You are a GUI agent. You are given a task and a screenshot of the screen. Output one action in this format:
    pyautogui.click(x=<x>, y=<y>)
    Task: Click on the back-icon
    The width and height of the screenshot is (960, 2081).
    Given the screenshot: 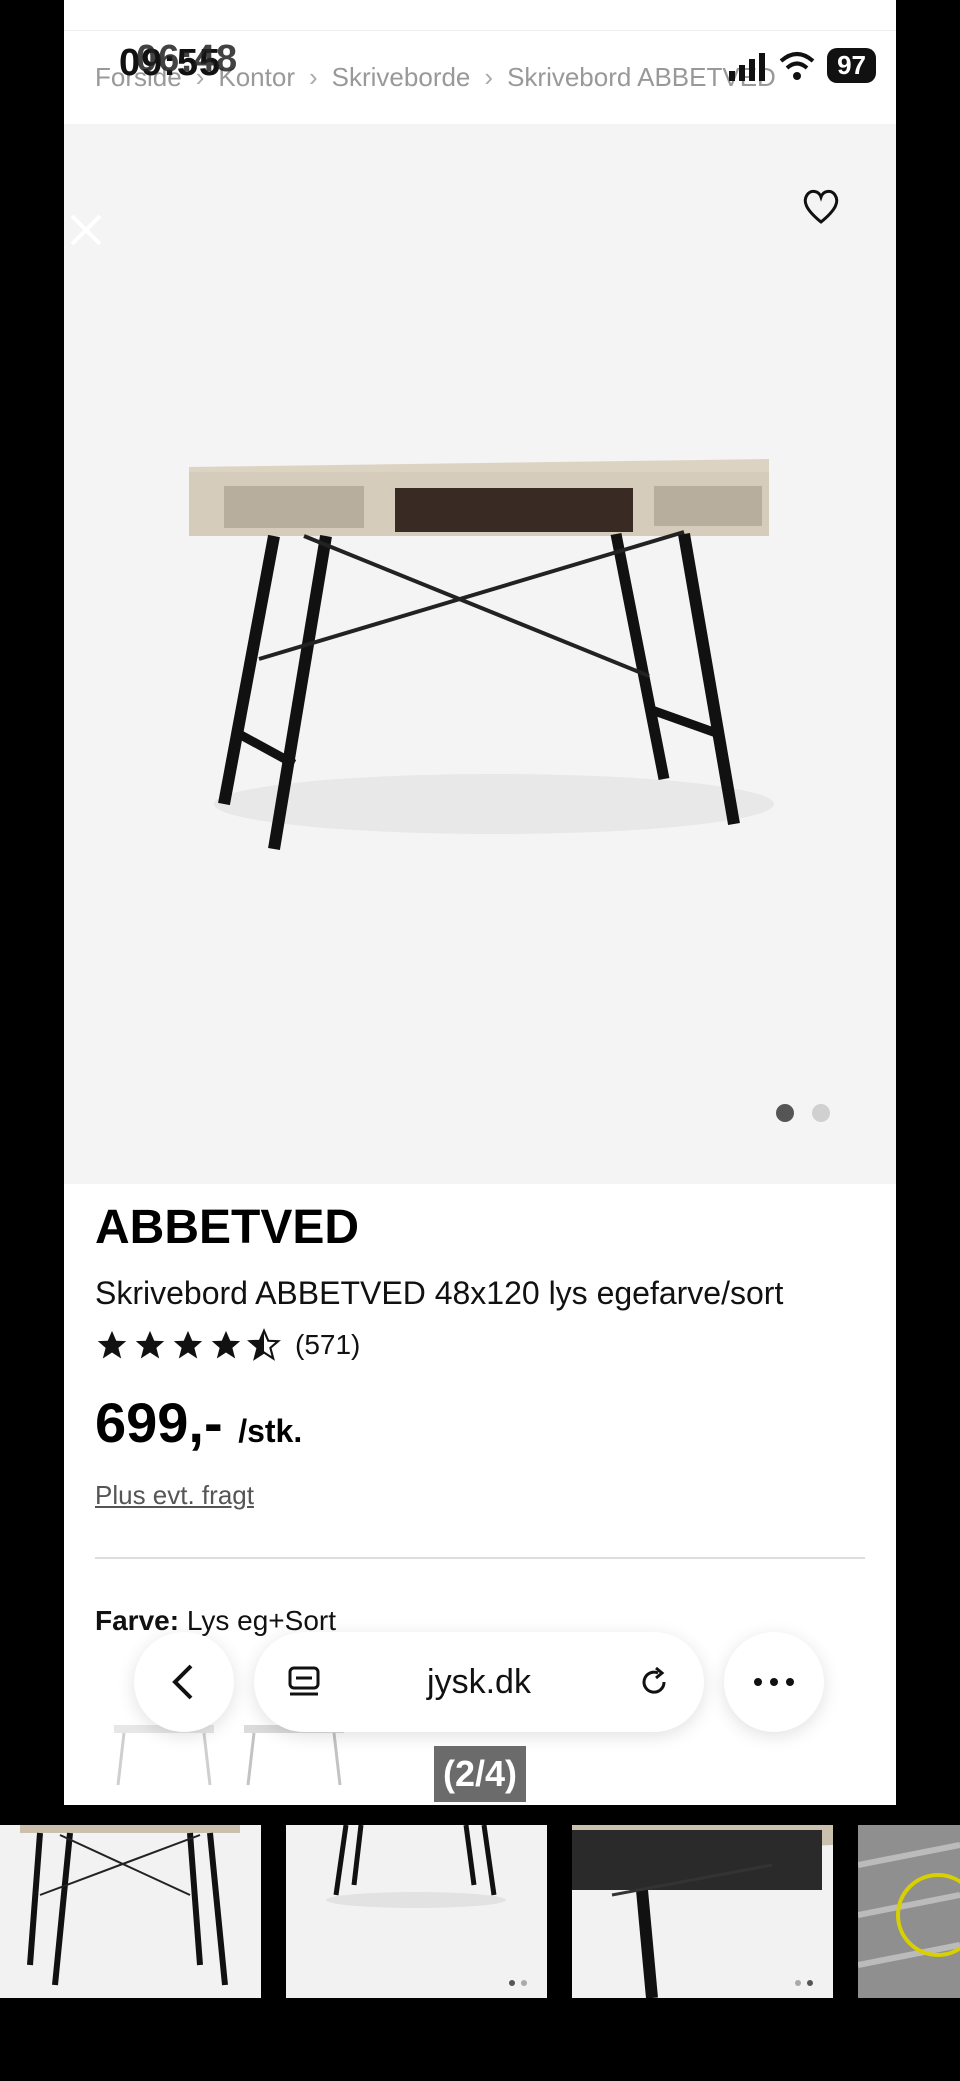 What is the action you would take?
    pyautogui.click(x=182, y=1682)
    